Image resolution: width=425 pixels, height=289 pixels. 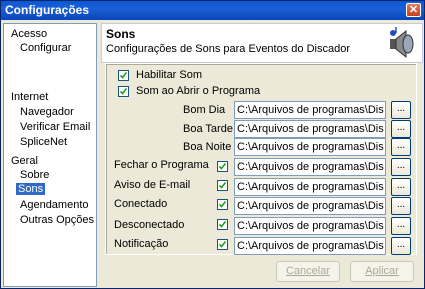 What do you see at coordinates (198, 91) in the screenshot?
I see `sound-on-open-label: Som ao Abrir o Programa` at bounding box center [198, 91].